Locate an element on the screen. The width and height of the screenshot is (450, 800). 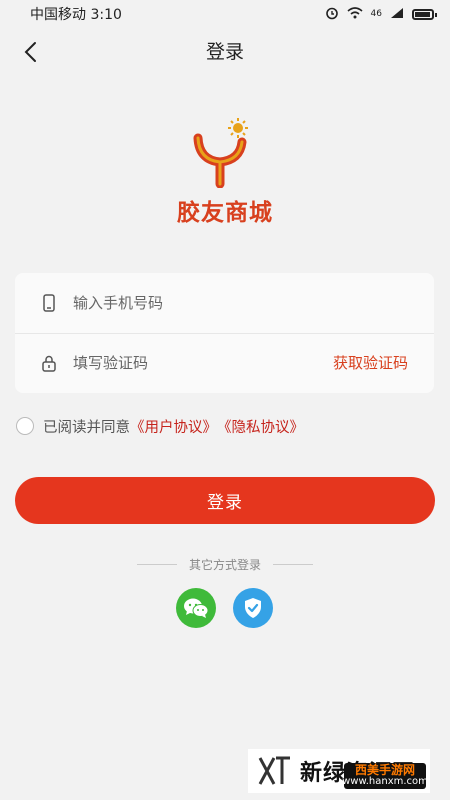
code-row: 获取验证码 is located at coordinates (224, 363).